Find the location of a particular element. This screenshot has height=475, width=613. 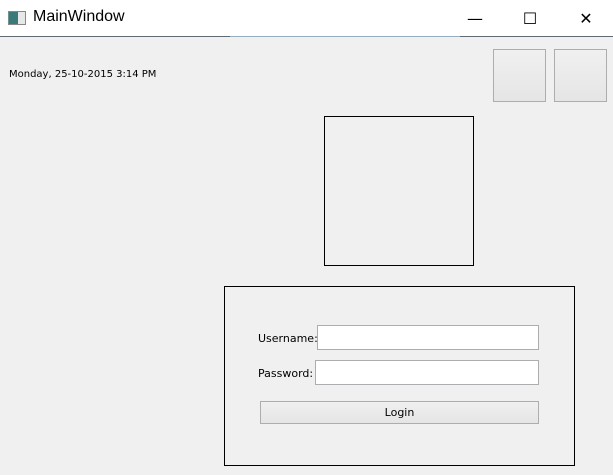

datetime-label: Monday, 25-10-2015 3:14 PM is located at coordinates (83, 74).